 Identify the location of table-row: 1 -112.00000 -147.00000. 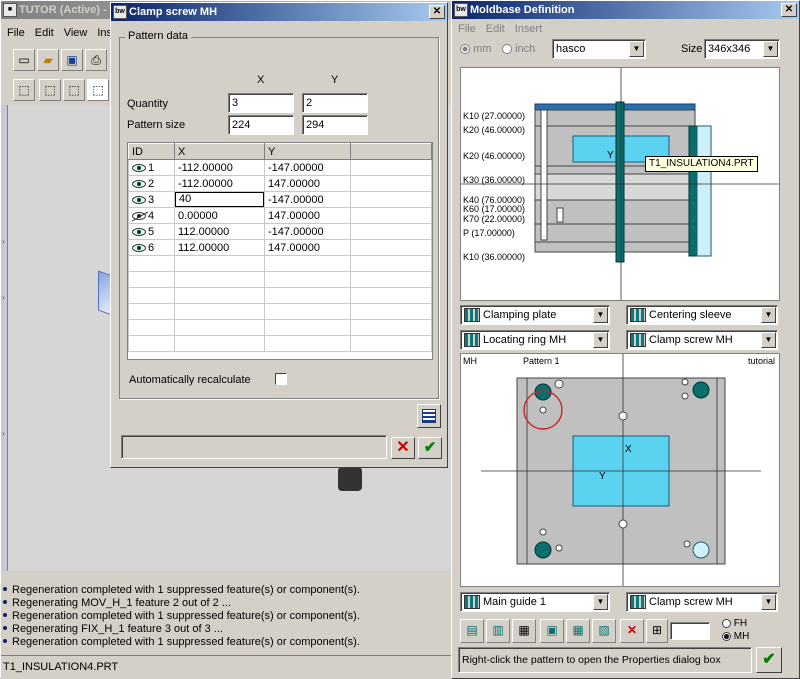
(280, 167).